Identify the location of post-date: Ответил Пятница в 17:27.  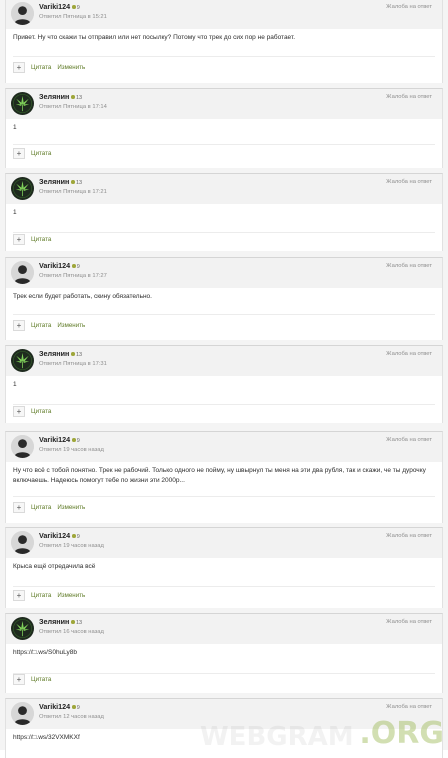
(73, 276).